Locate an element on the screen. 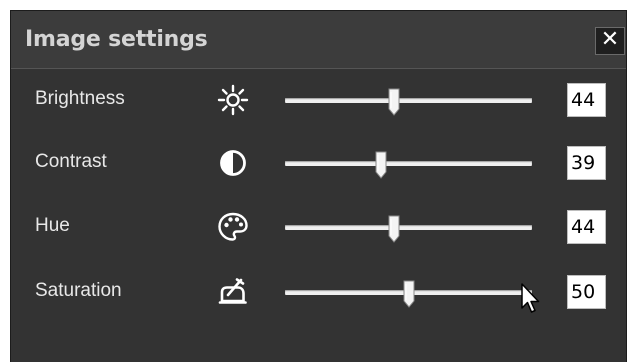  contrast-slider is located at coordinates (408, 165).